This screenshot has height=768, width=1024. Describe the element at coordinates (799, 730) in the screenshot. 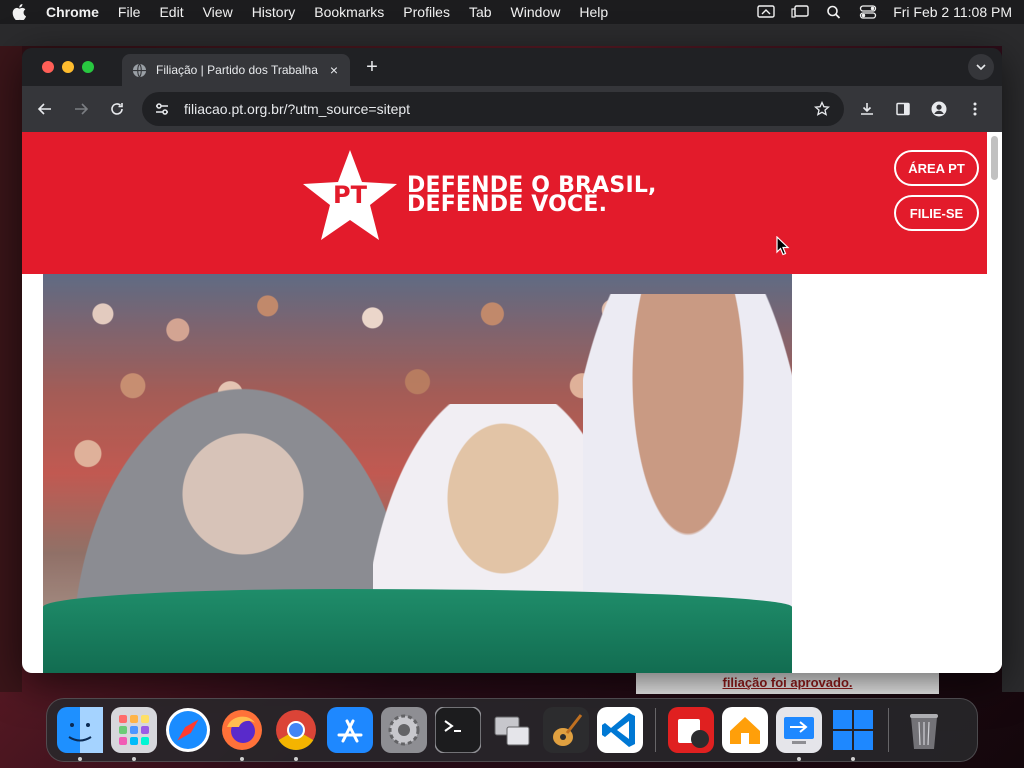

I see `remote-desktop-icon` at that location.